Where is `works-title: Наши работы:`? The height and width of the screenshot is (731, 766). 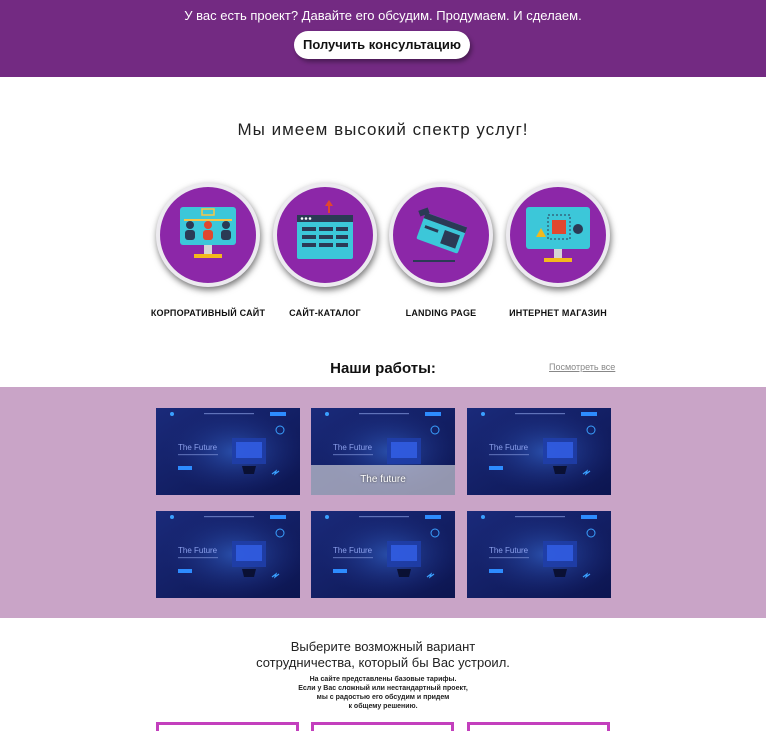
works-title: Наши работы: is located at coordinates (383, 368).